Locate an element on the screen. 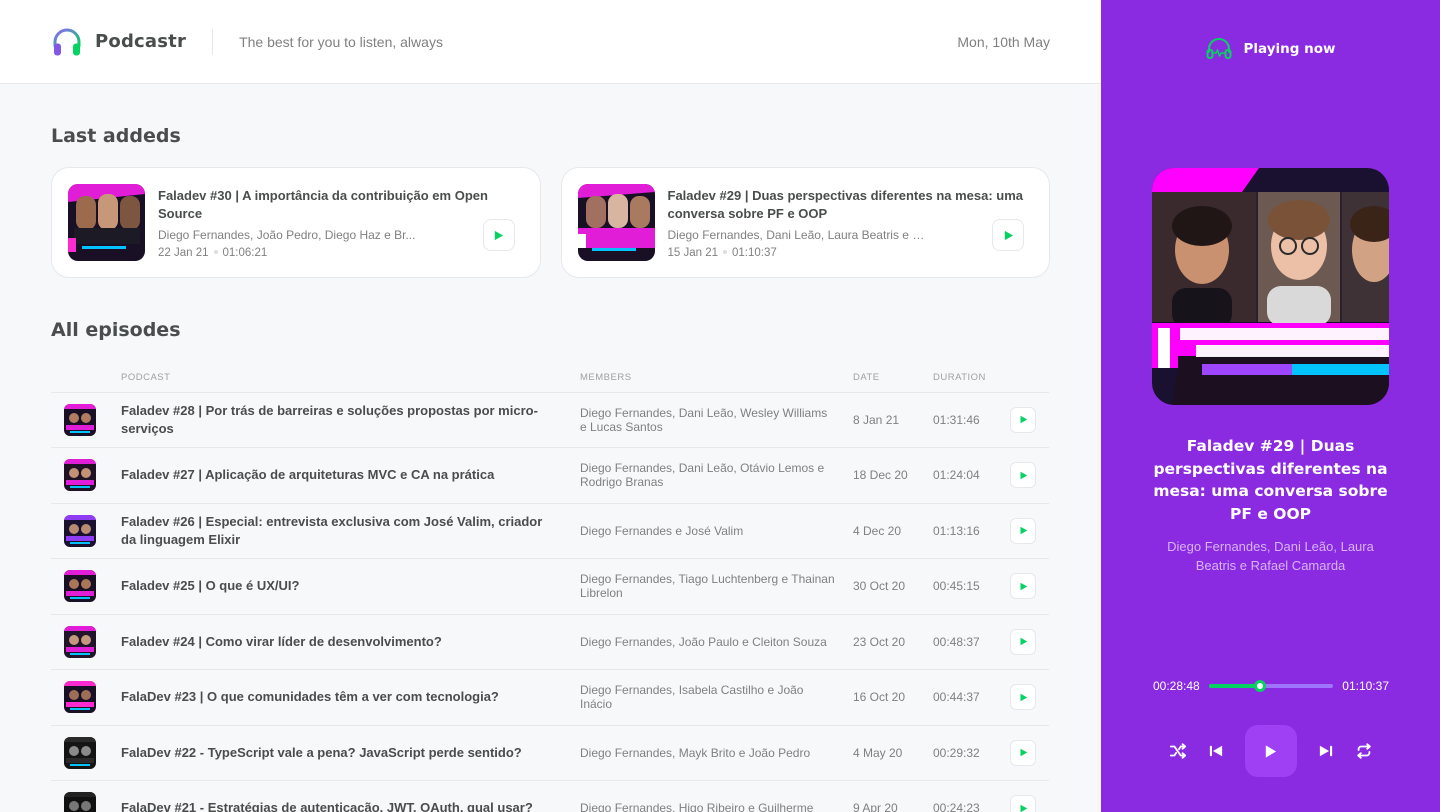 The image size is (1440, 812). row-date-cell: 23 Oct 20 is located at coordinates (893, 642).